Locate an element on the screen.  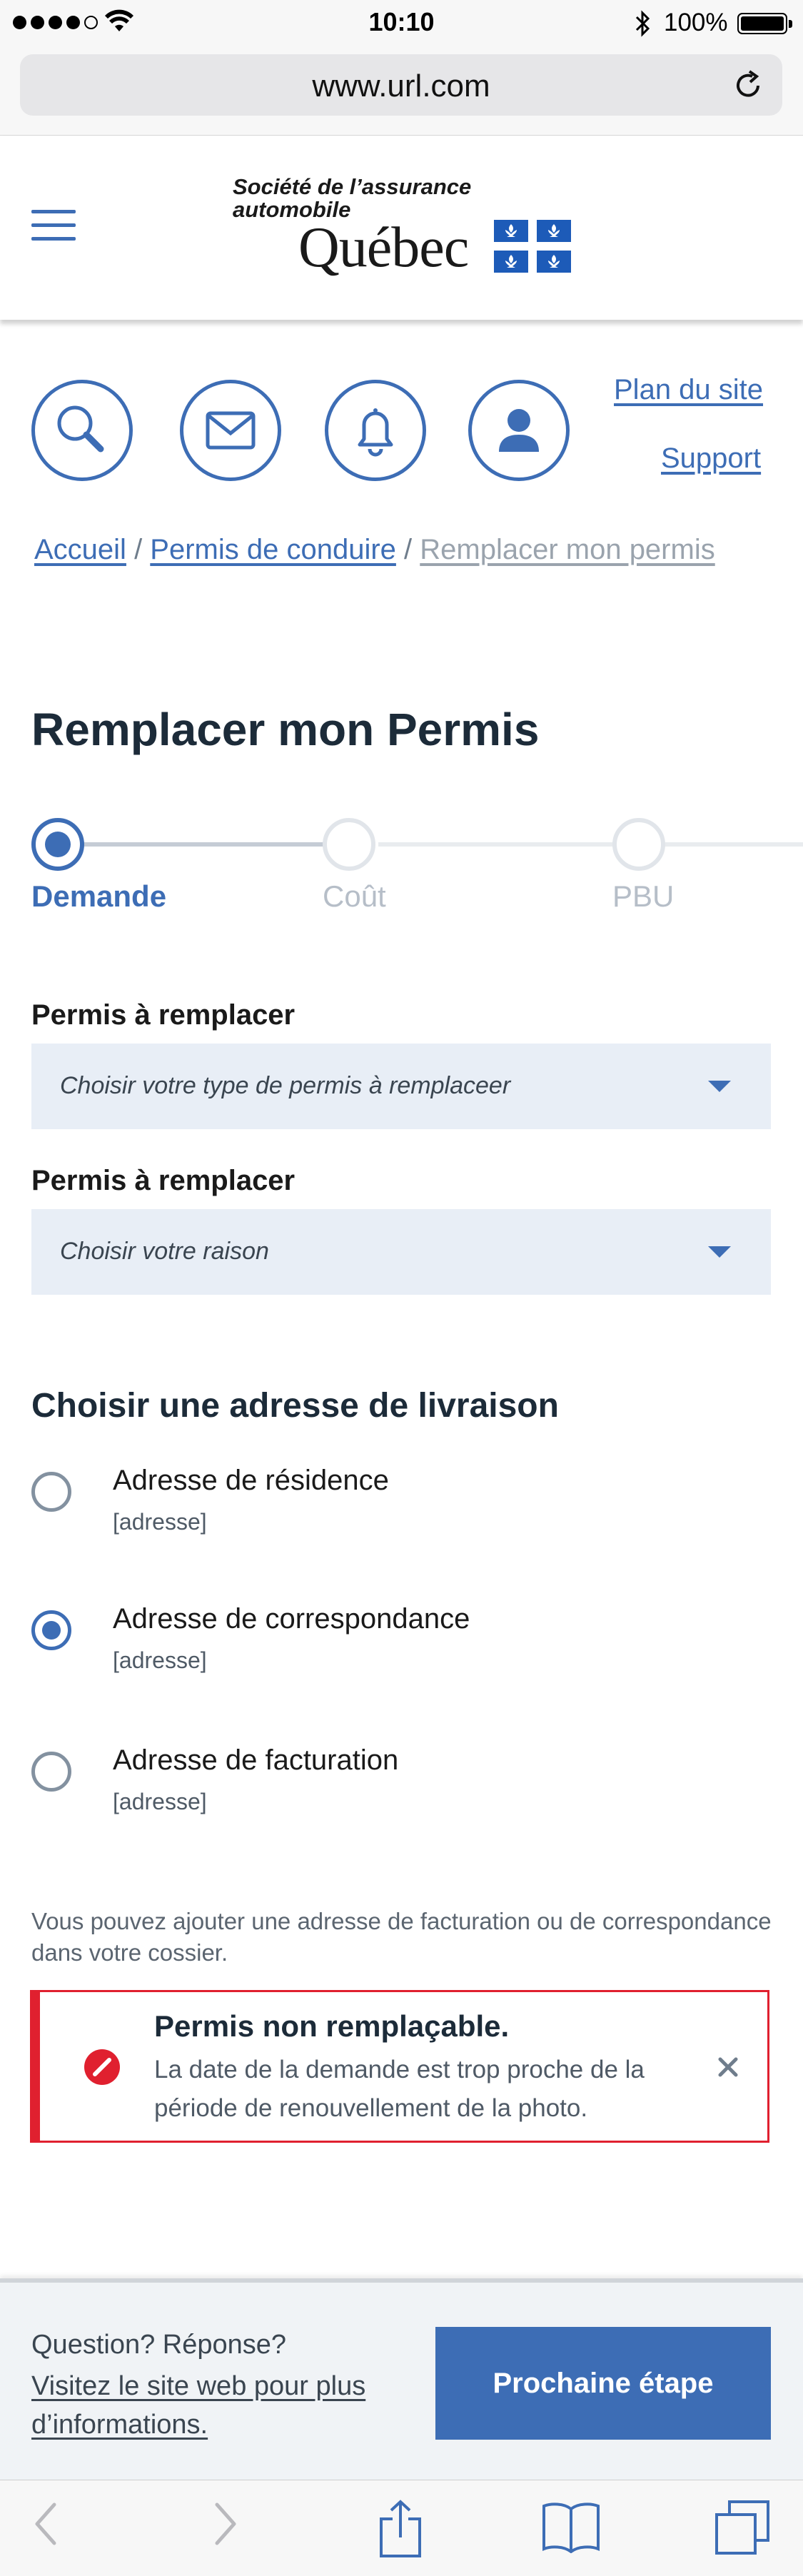
url-text: www.url.com is located at coordinates (401, 86).